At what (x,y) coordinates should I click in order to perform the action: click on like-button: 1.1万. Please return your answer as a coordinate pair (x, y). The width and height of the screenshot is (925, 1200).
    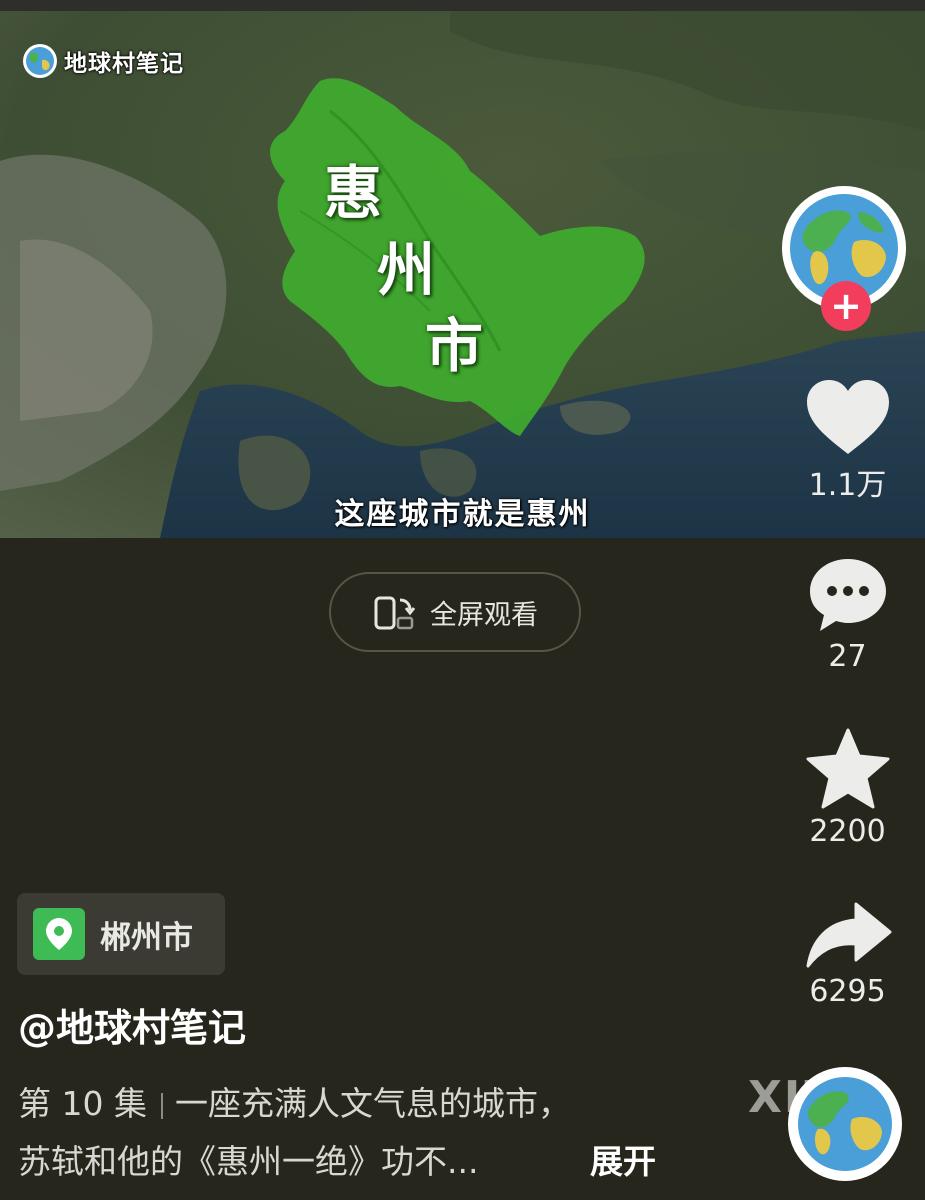
    Looking at the image, I should click on (847, 441).